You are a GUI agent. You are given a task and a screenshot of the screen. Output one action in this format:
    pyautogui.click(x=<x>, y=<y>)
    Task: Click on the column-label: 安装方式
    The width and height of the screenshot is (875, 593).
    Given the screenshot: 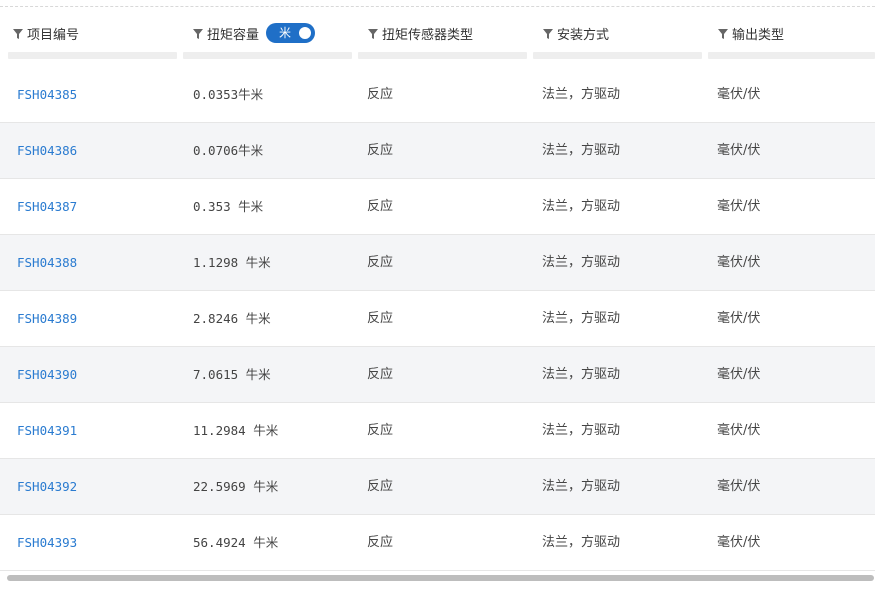 What is the action you would take?
    pyautogui.click(x=583, y=35)
    